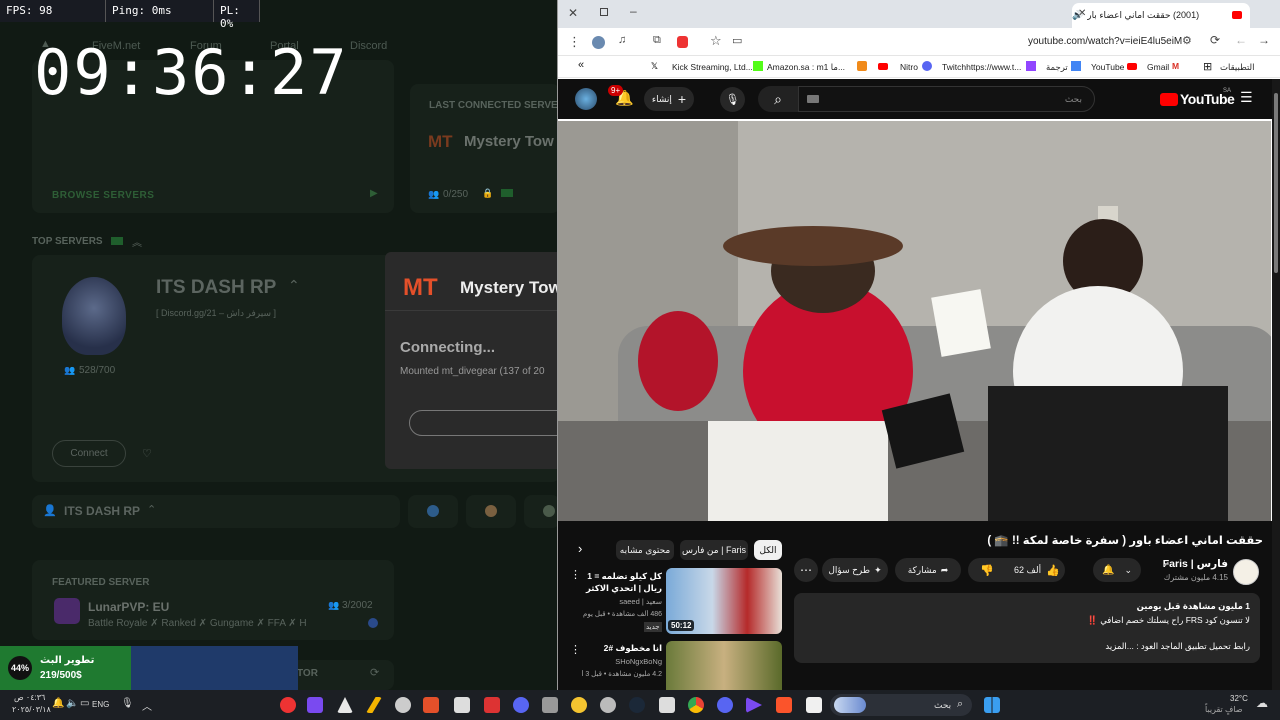 This screenshot has width=1280, height=720. Describe the element at coordinates (345, 705) in the screenshot. I see `app-icon-fivem` at that location.